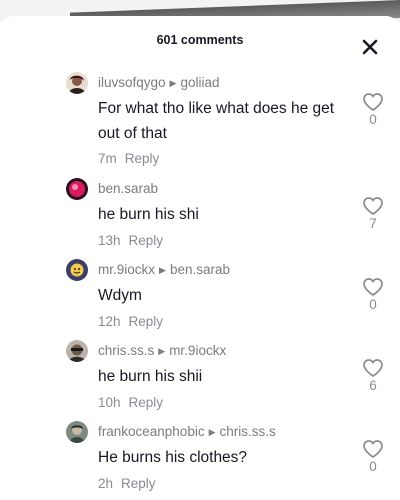 This screenshot has height=500, width=400. I want to click on username: ben.sarab, so click(128, 188).